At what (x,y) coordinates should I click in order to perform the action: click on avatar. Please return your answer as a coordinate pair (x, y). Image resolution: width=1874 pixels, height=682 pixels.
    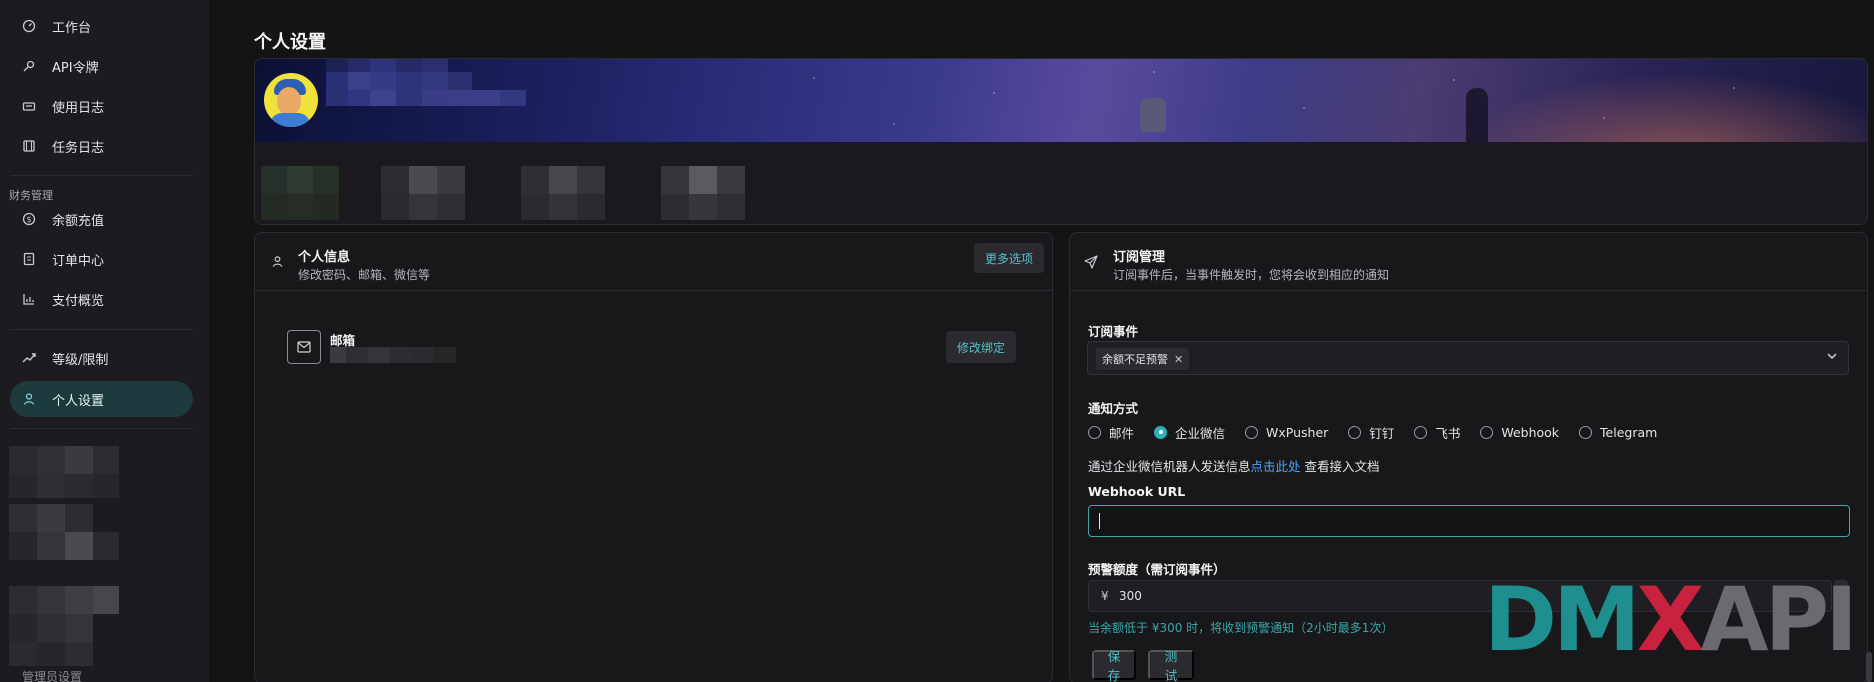
    Looking at the image, I should click on (291, 100).